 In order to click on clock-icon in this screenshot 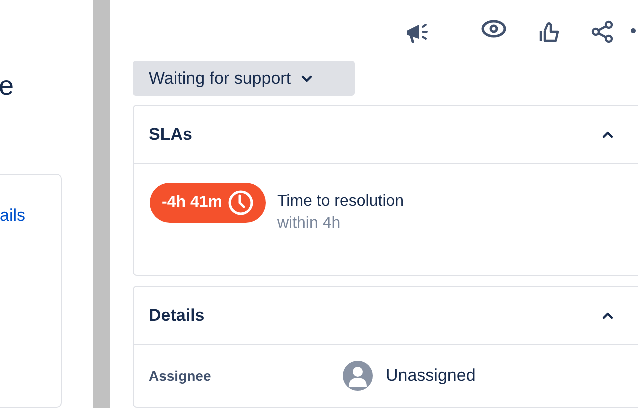, I will do `click(241, 203)`.